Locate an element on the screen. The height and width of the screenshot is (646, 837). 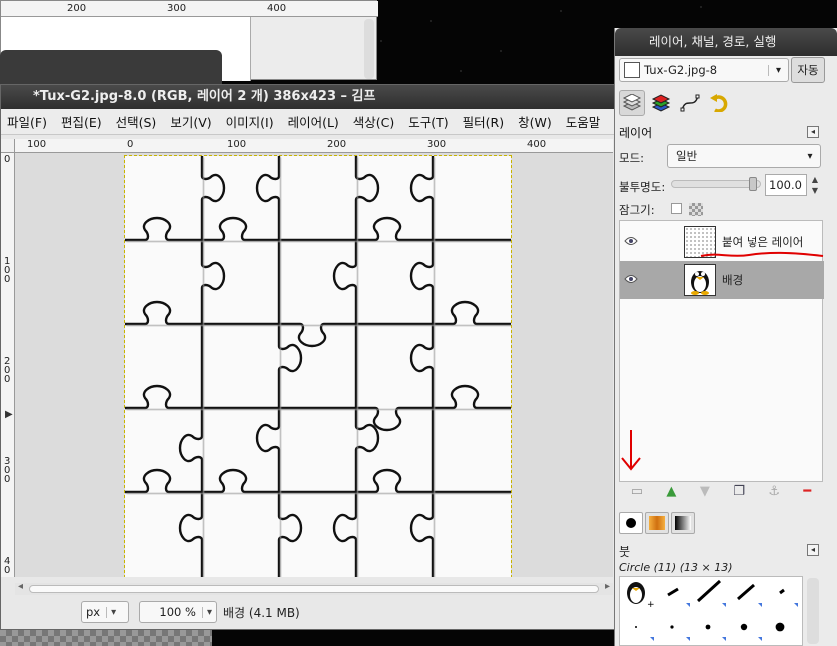
tab-gradients is located at coordinates (683, 523).